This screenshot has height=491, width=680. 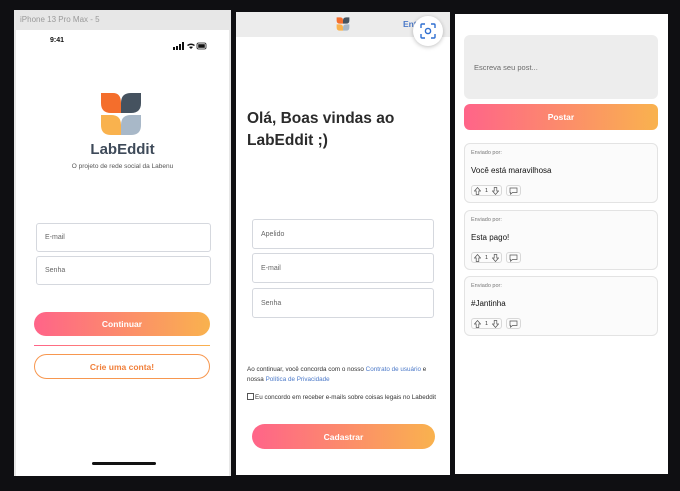 I want to click on post-content: #Jantinha, so click(x=488, y=303).